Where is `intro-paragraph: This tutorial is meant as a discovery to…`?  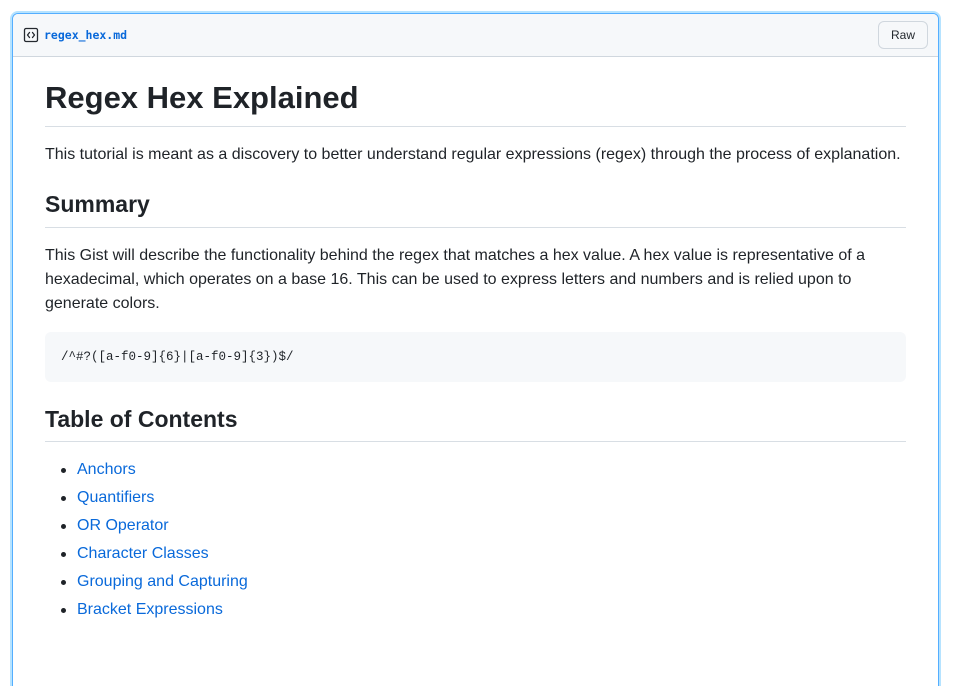 intro-paragraph: This tutorial is meant as a discovery to… is located at coordinates (473, 155).